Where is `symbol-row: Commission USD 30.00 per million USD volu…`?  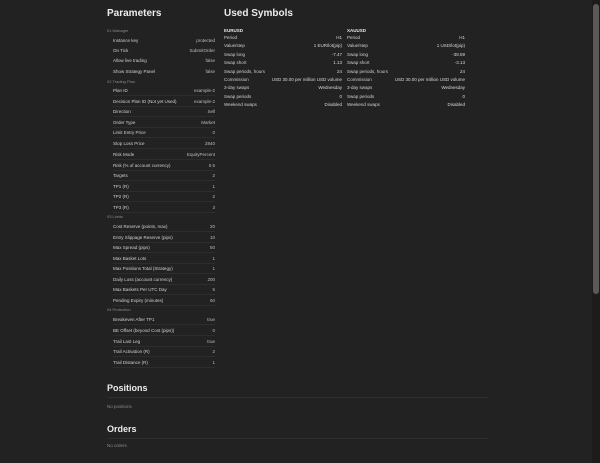
symbol-row: Commission USD 30.00 per million USD volu… is located at coordinates (283, 80).